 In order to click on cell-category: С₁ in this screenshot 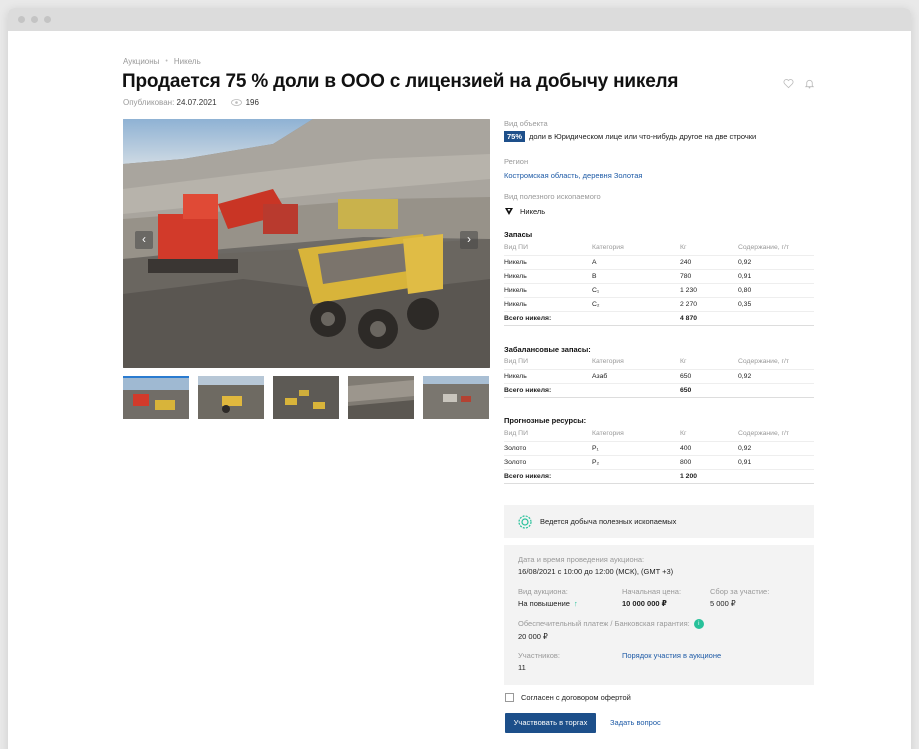, I will do `click(636, 290)`.